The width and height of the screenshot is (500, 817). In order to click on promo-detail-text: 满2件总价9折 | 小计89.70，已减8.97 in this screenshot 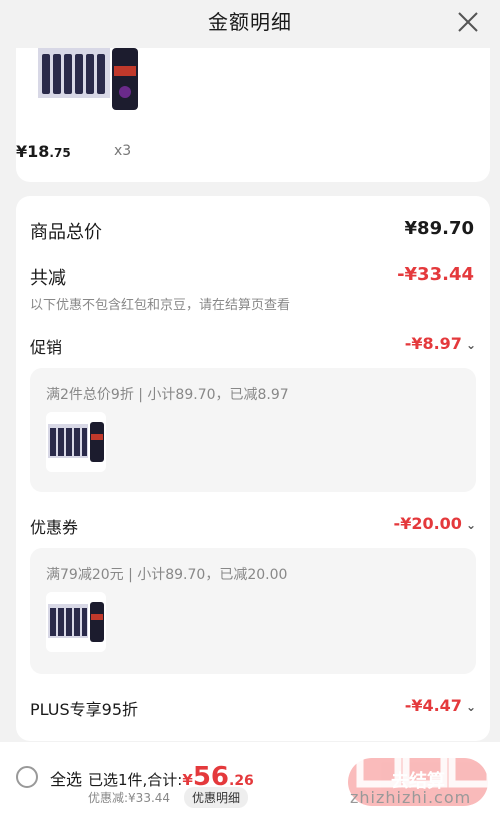, I will do `click(167, 395)`.